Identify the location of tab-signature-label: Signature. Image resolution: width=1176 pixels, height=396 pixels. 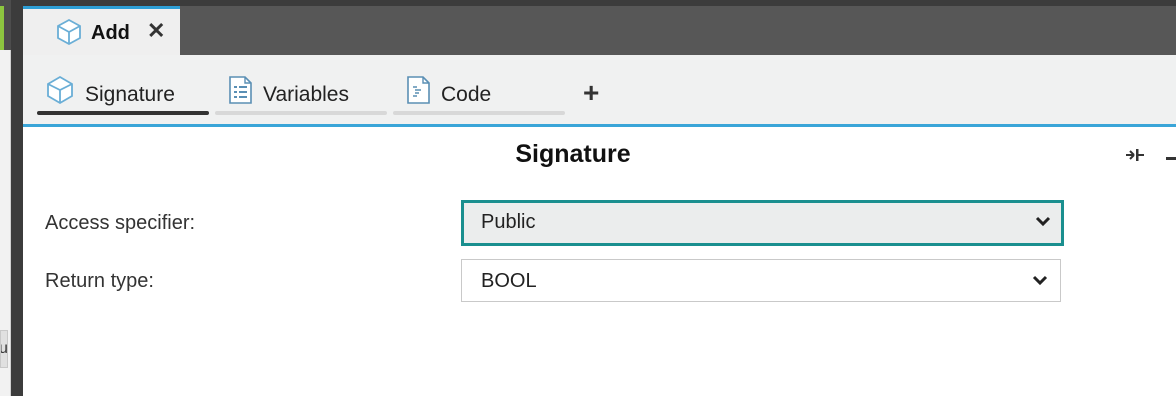
(130, 94).